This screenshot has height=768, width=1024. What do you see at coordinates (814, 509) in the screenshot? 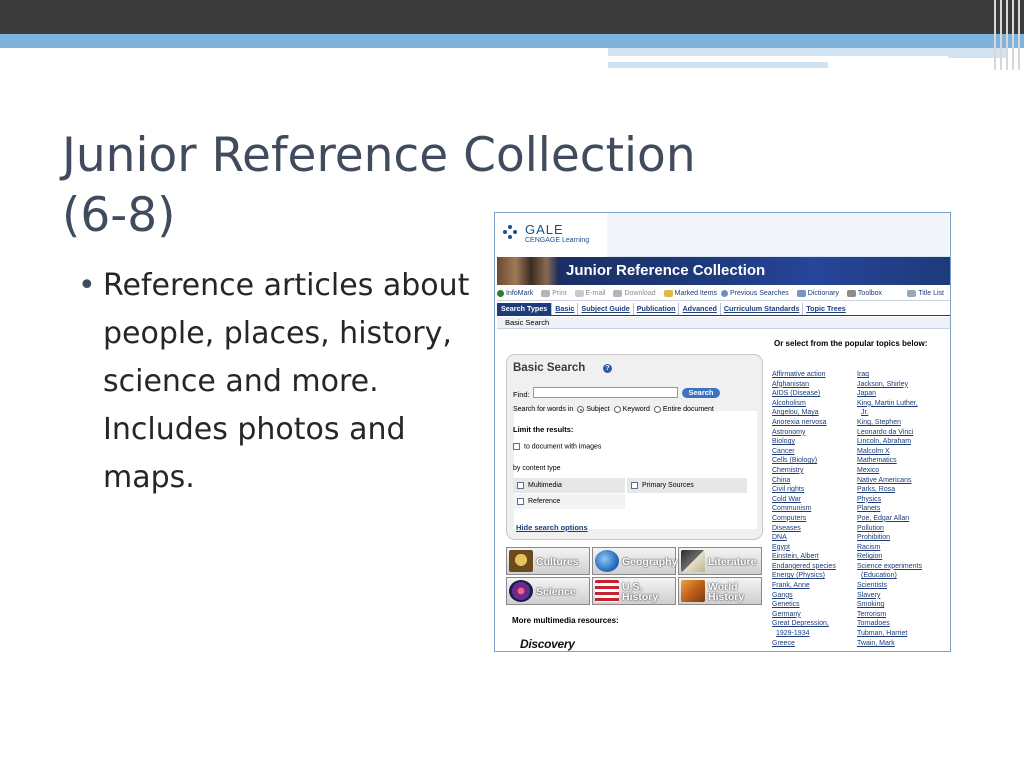
I see `topic-link: Communism` at bounding box center [814, 509].